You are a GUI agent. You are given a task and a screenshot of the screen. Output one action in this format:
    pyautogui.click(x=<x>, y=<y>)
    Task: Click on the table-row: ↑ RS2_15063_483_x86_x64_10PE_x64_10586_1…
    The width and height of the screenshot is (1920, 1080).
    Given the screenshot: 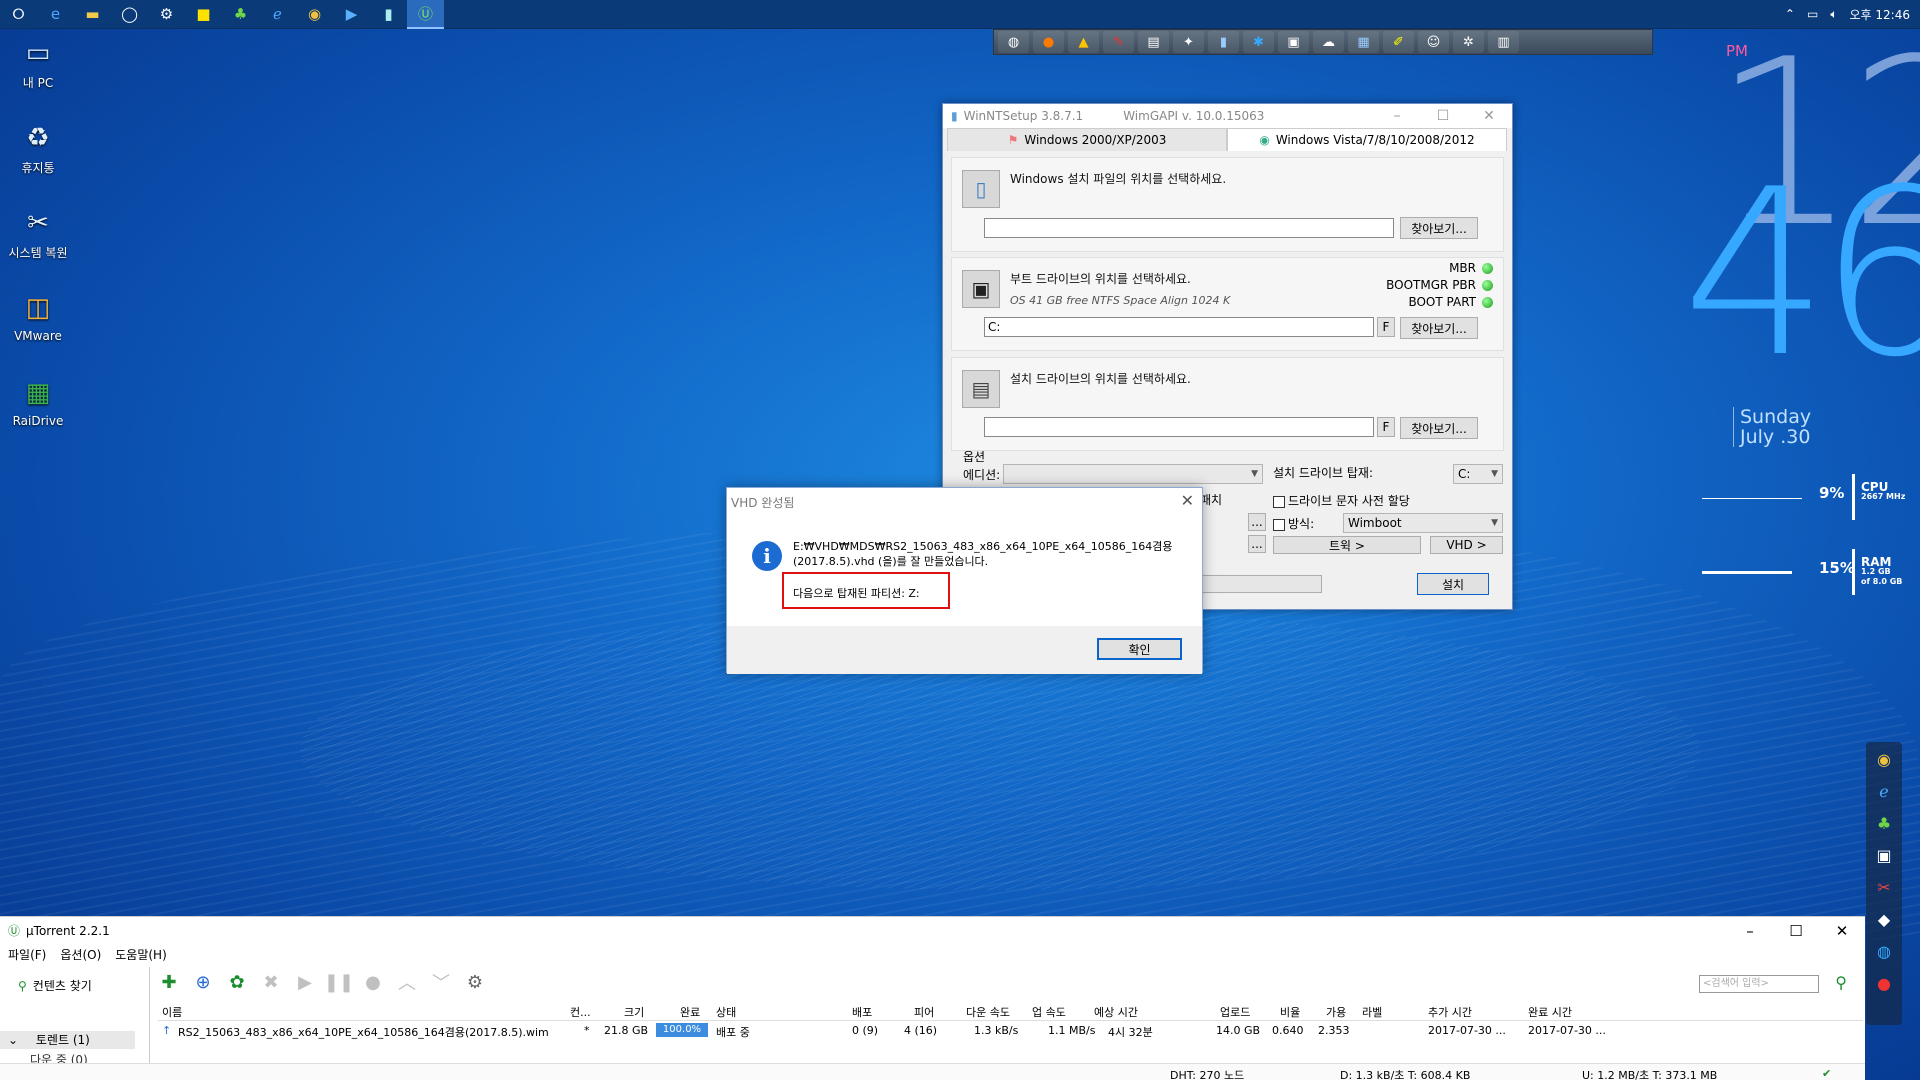 What is the action you would take?
    pyautogui.click(x=1010, y=1031)
    